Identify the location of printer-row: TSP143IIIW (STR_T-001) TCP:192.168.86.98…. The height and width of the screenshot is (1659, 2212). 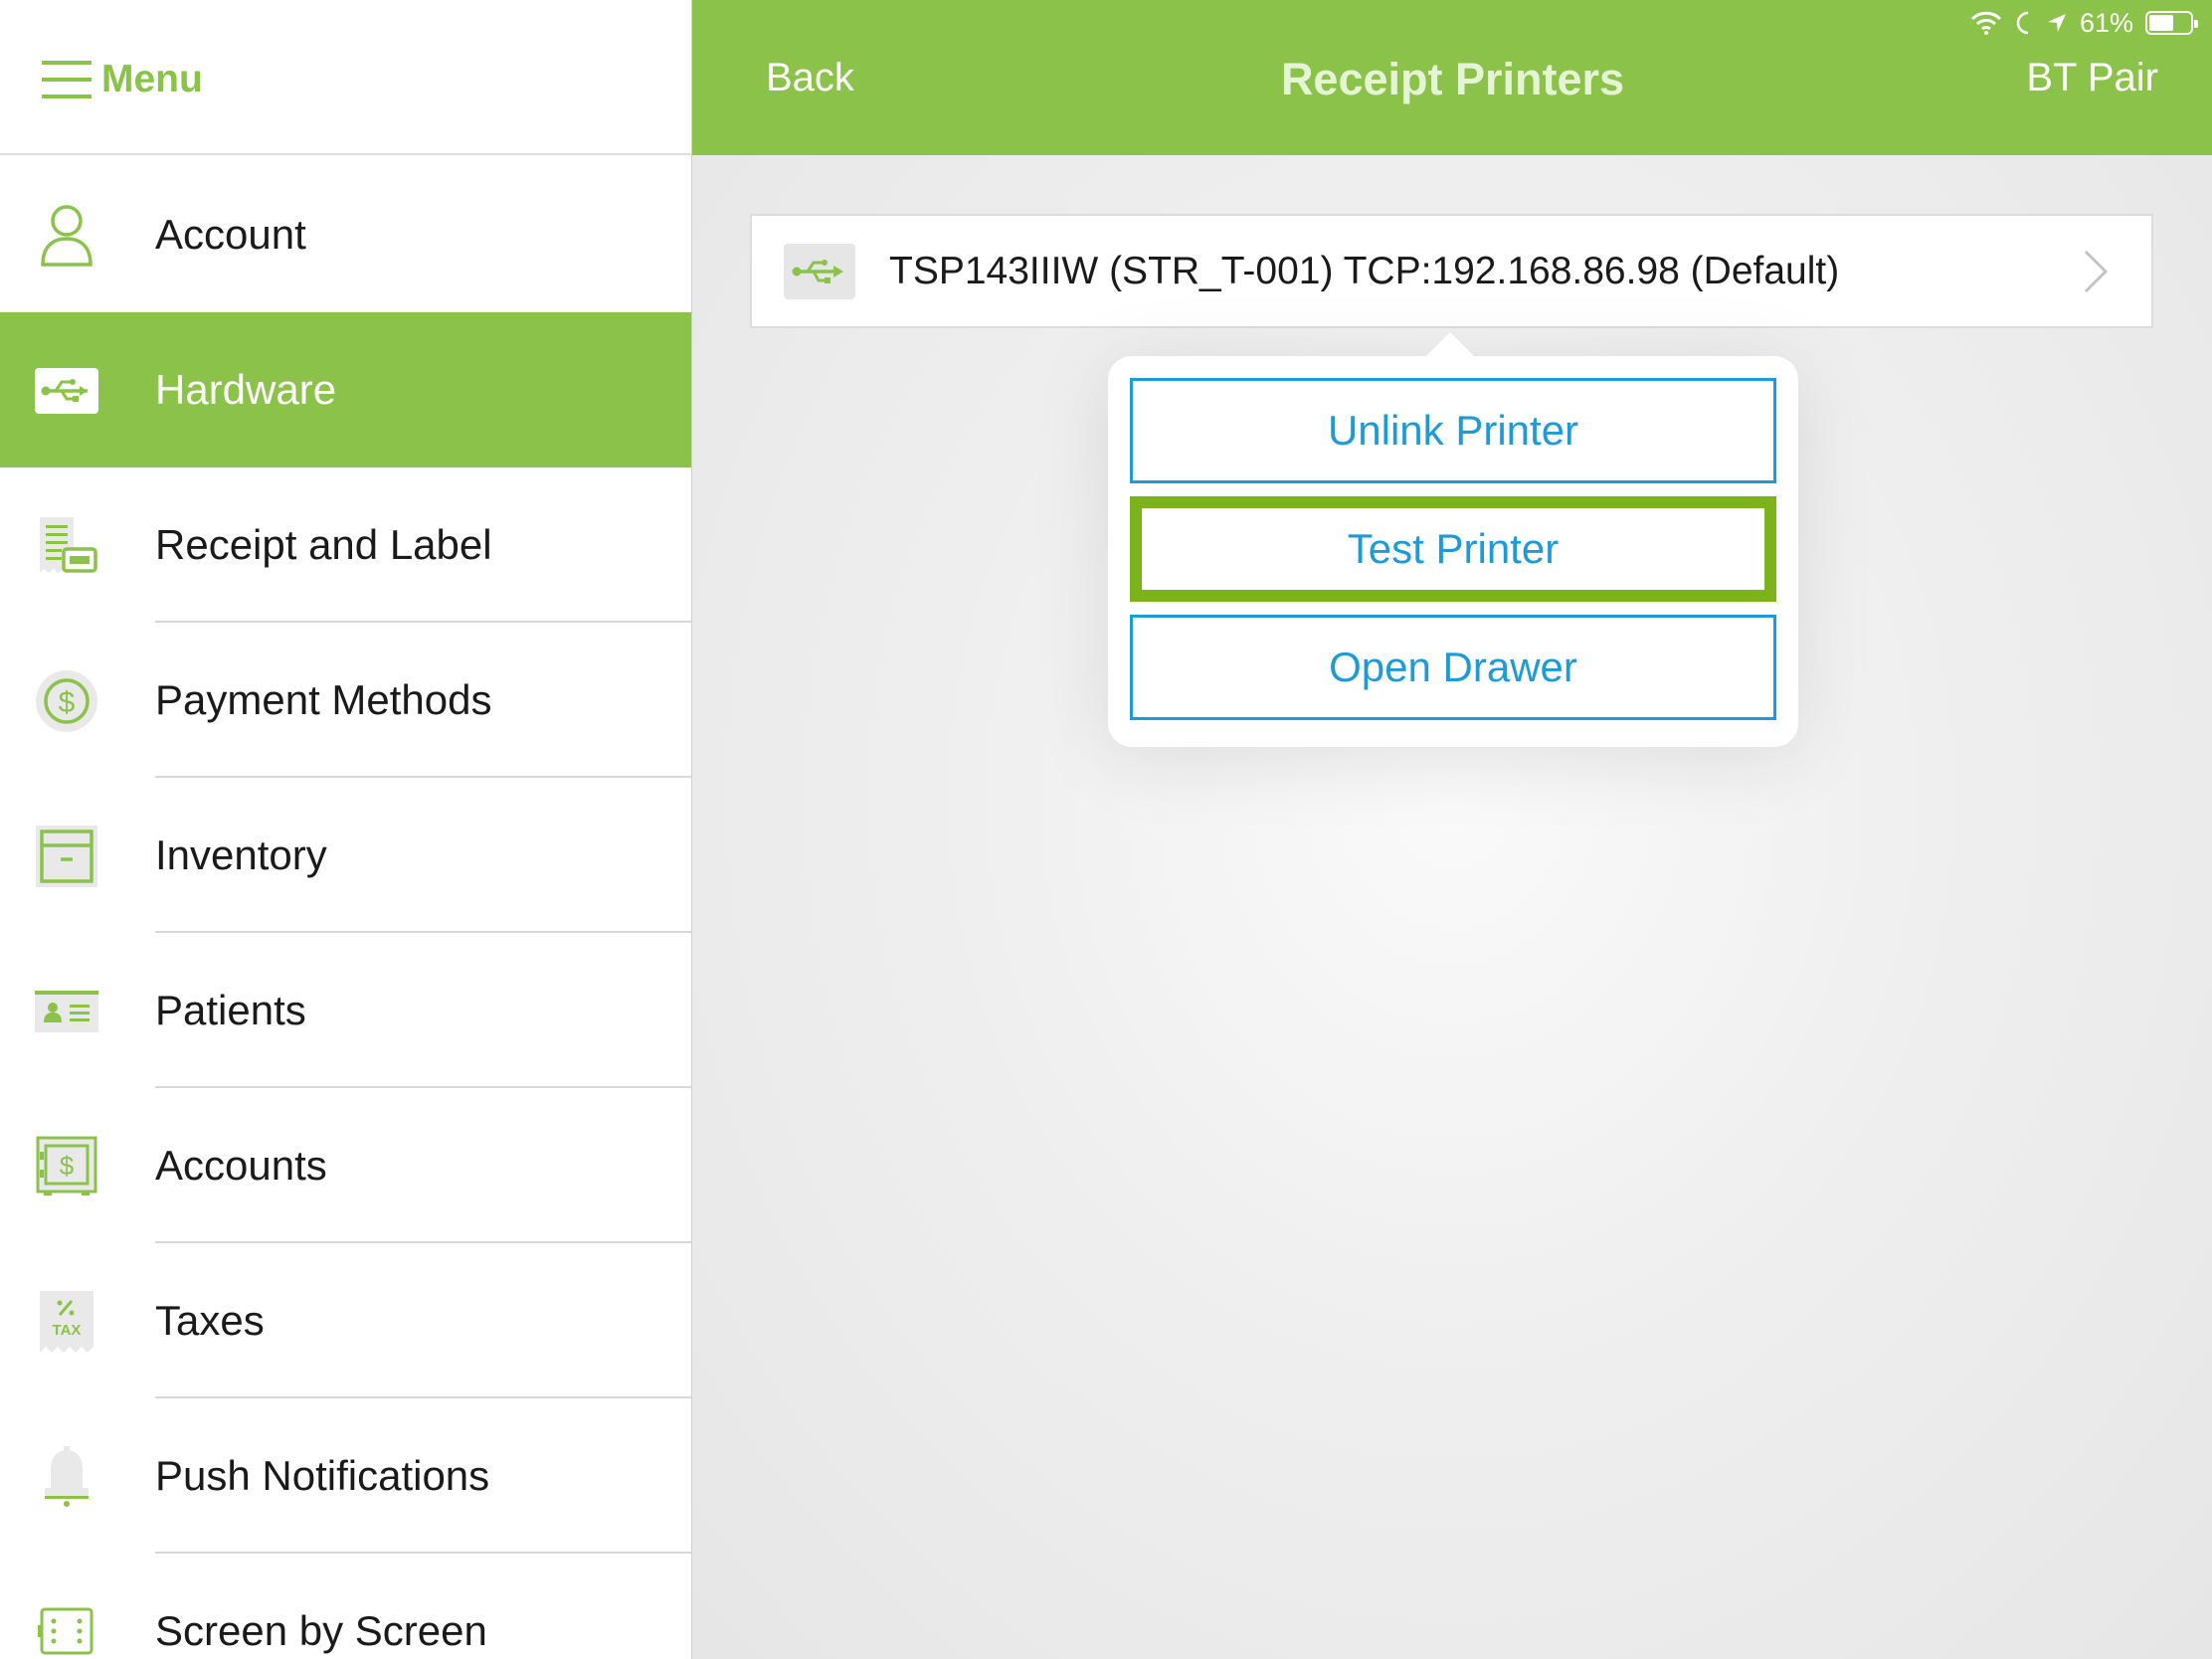
(1451, 271).